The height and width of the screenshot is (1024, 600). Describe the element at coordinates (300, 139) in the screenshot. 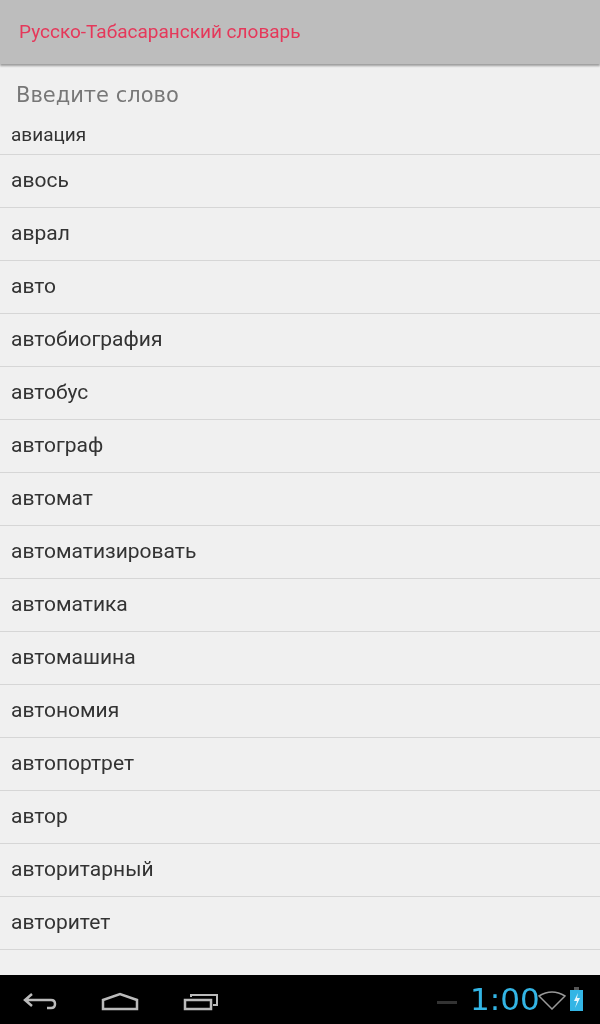

I see `word-item: авиация` at that location.